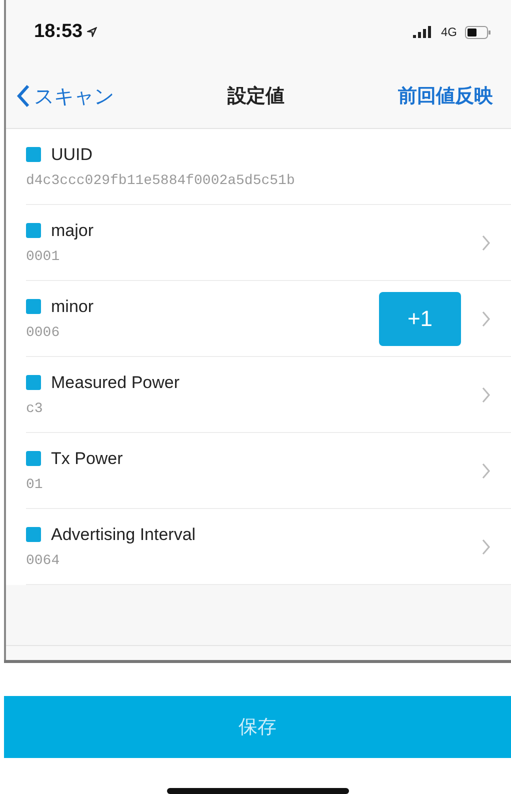 This screenshot has height=794, width=511. I want to click on apply-previous-button: 前回値反映, so click(445, 96).